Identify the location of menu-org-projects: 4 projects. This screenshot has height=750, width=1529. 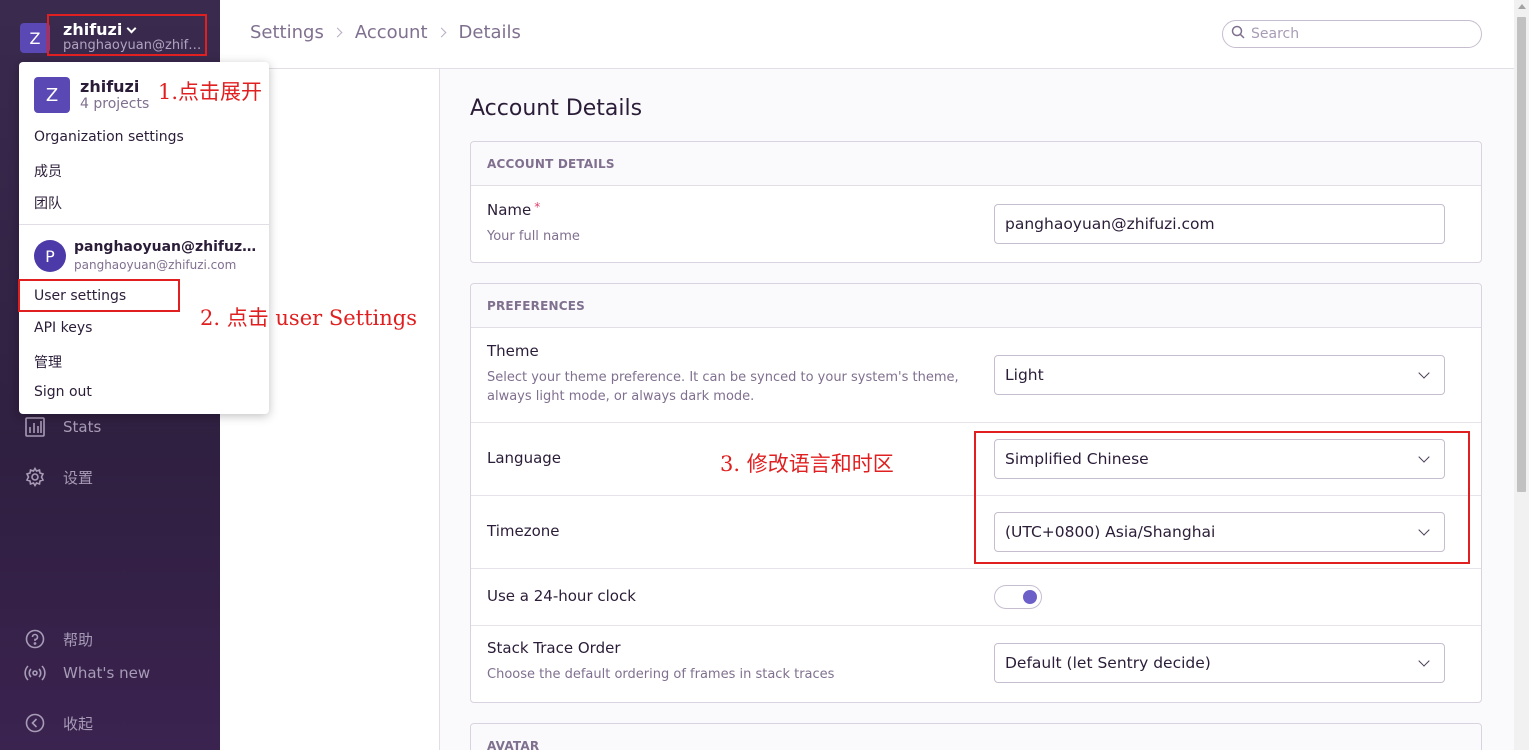
(115, 104).